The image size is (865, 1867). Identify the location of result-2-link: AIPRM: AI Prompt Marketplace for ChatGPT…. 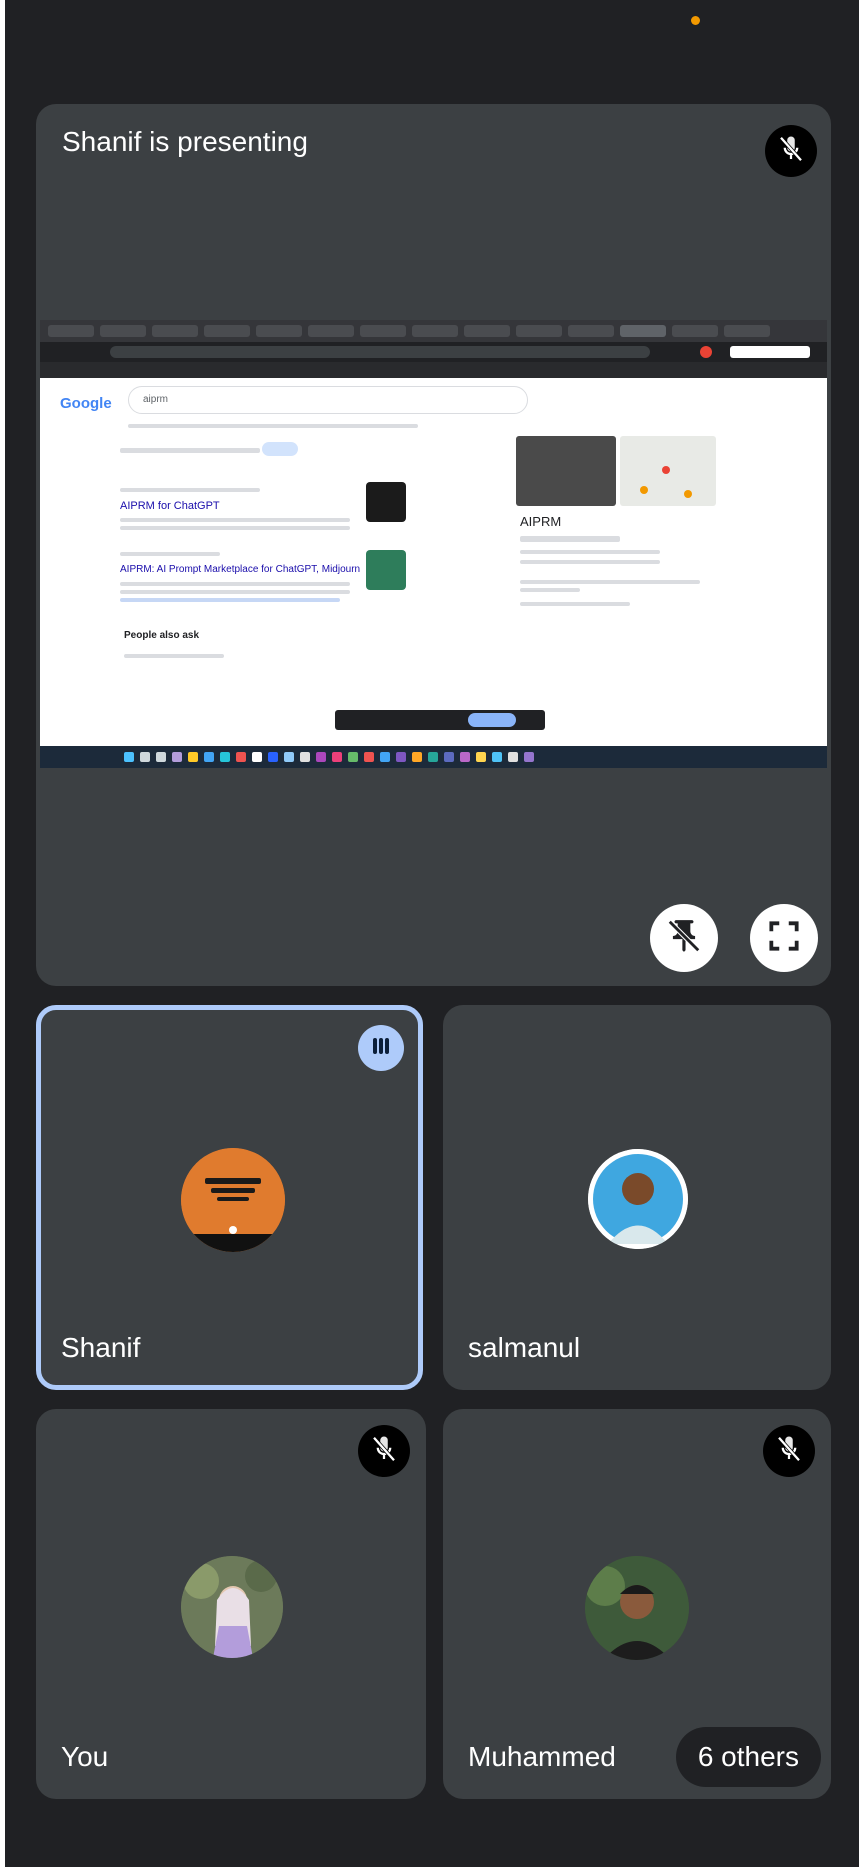
(240, 569).